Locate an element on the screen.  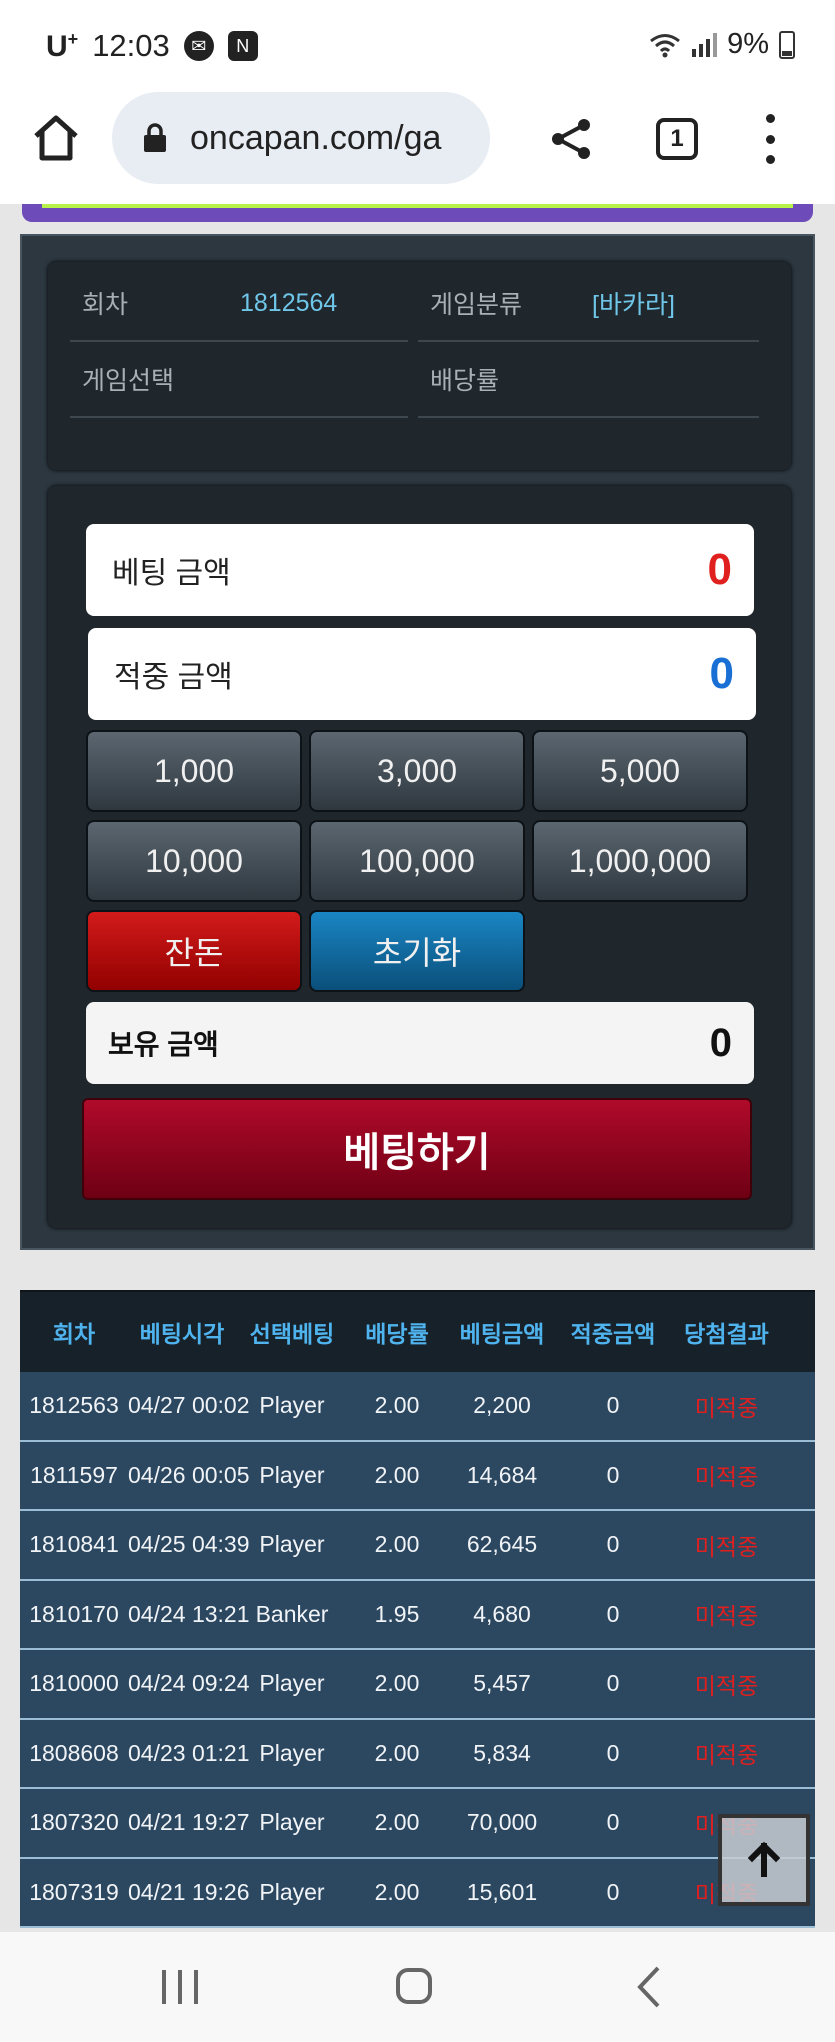
cell-odds: 1.95 is located at coordinates (397, 1613).